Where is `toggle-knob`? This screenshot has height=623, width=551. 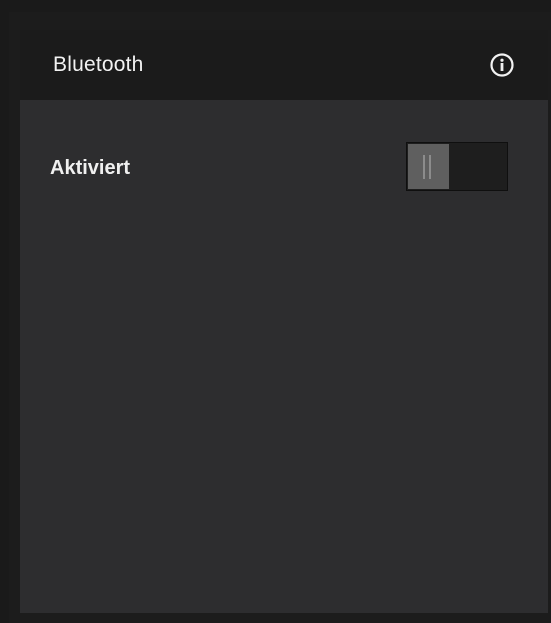
toggle-knob is located at coordinates (428, 166).